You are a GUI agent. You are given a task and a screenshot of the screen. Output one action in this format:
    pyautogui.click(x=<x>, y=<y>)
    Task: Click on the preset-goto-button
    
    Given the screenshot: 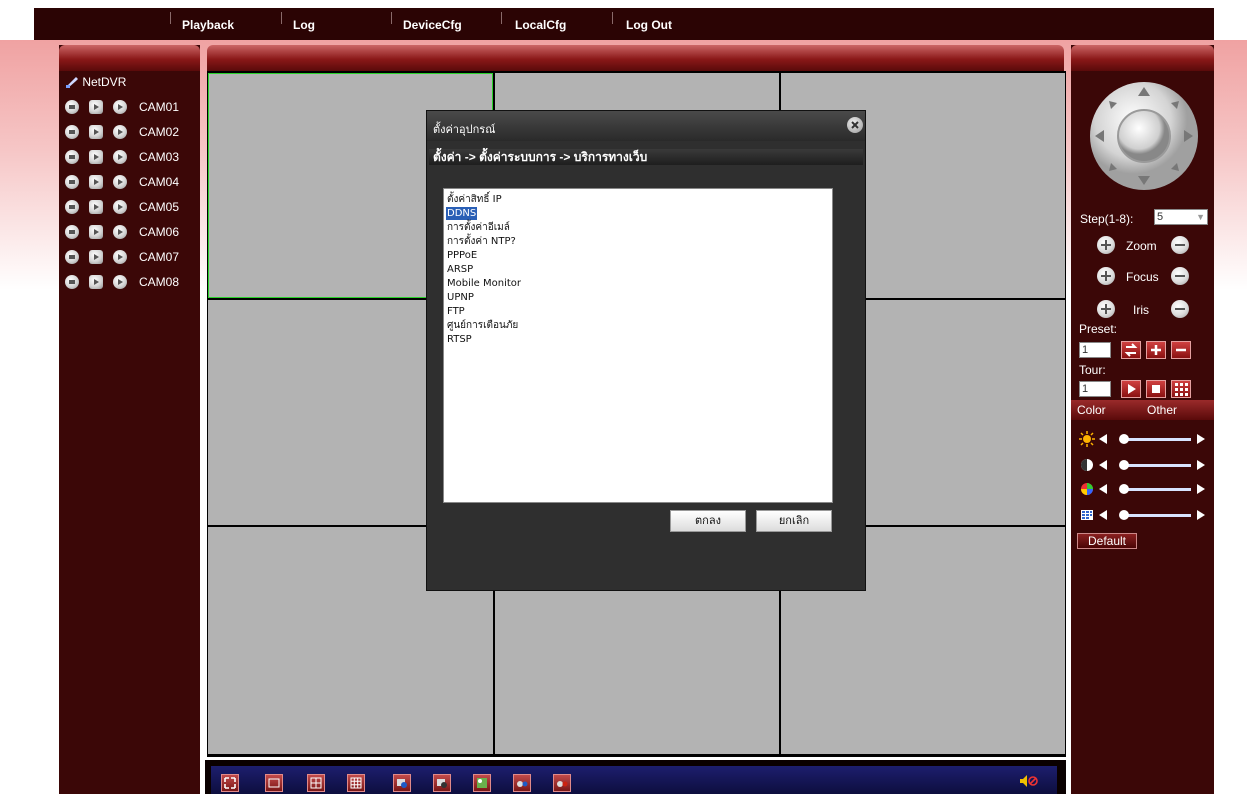 What is the action you would take?
    pyautogui.click(x=1131, y=350)
    